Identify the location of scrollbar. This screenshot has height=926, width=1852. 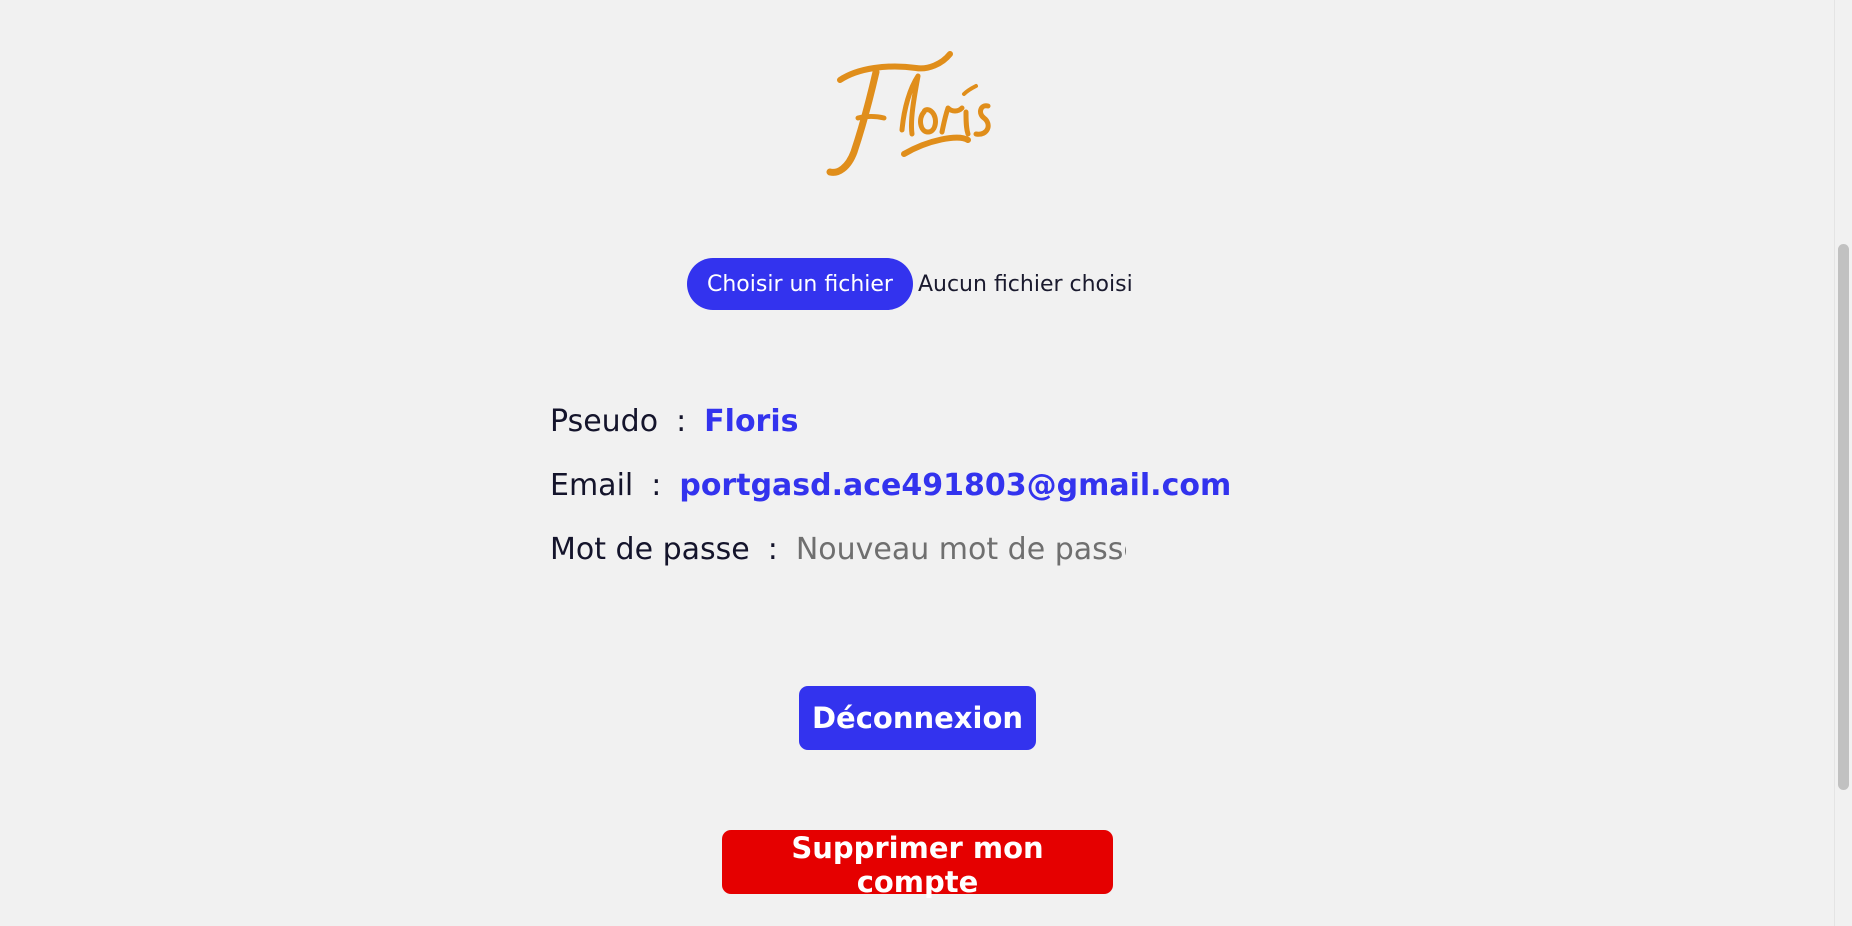
(1843, 463).